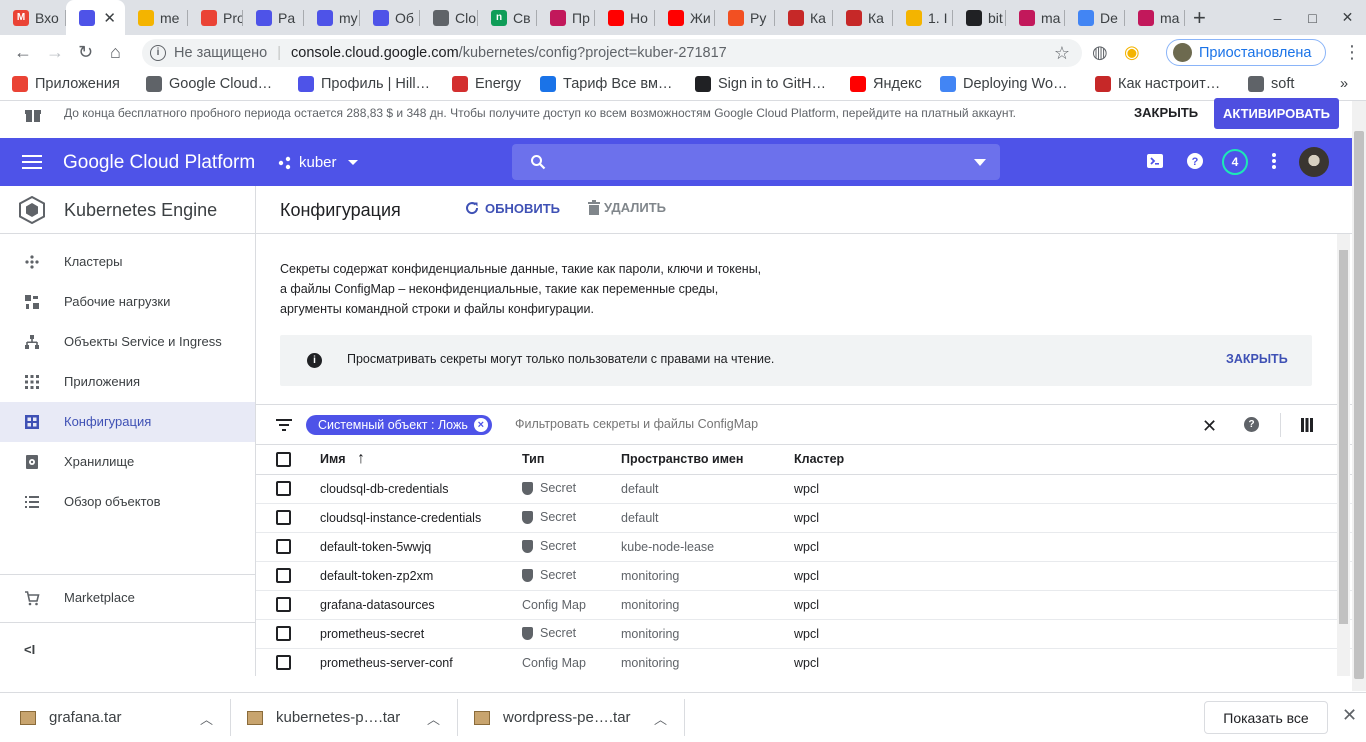  What do you see at coordinates (421, 489) in the screenshot?
I see `row-name: cloudsql-db-credentials` at bounding box center [421, 489].